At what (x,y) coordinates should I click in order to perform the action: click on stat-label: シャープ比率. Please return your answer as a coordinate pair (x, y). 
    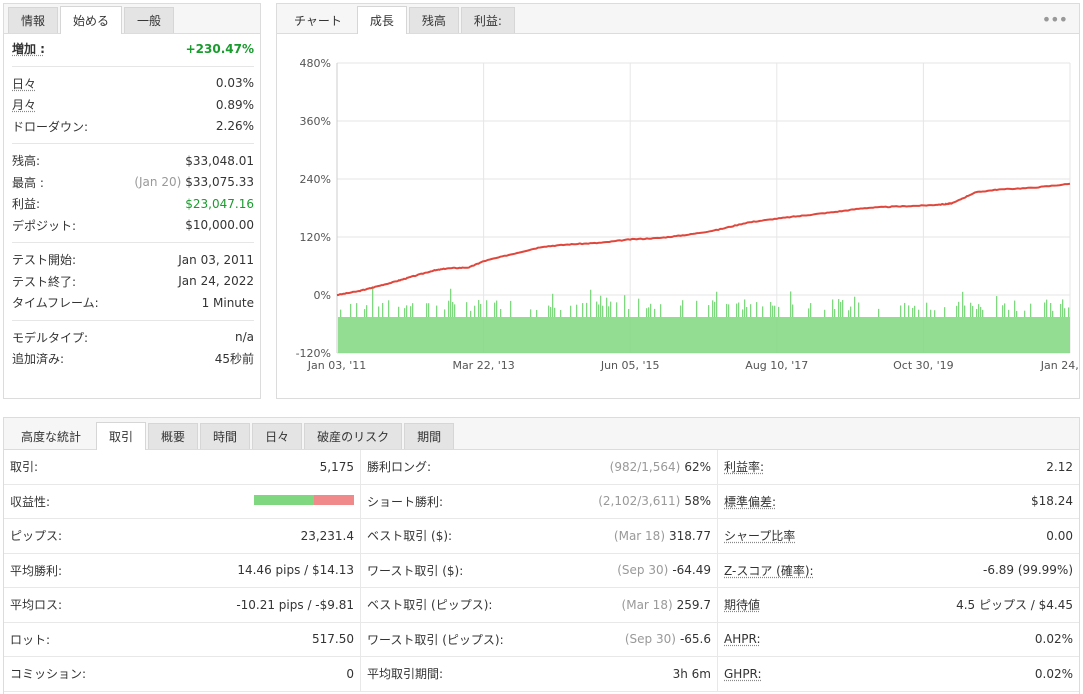
    Looking at the image, I should click on (760, 536).